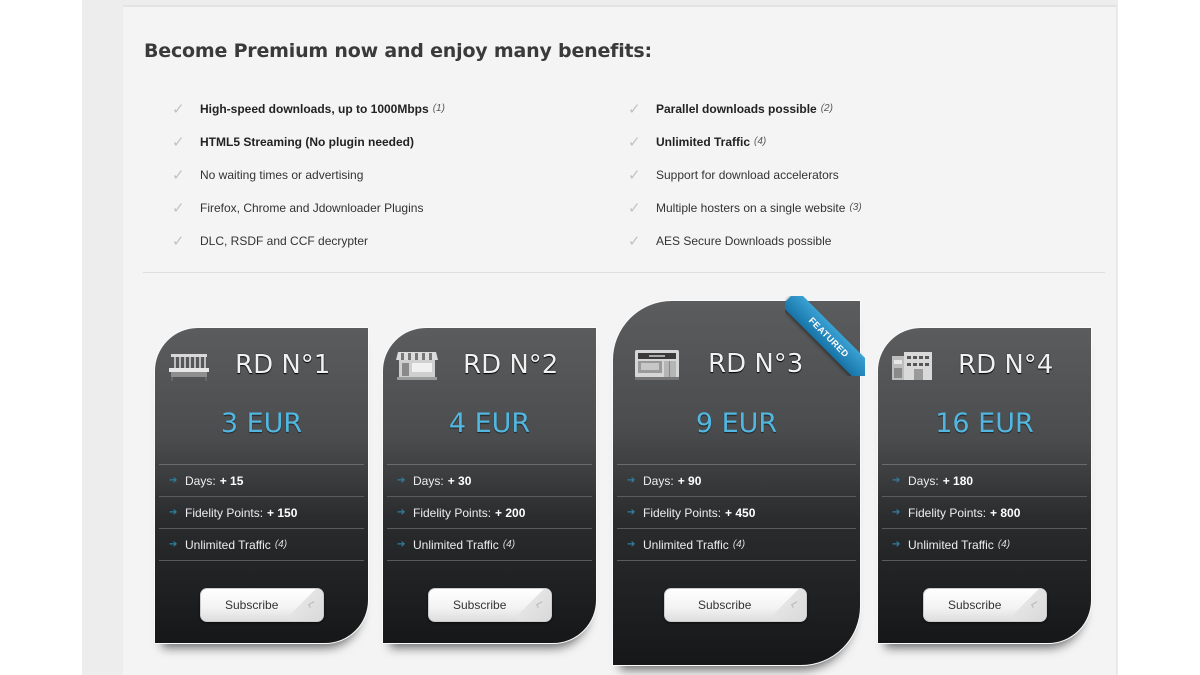 Image resolution: width=1200 pixels, height=675 pixels. I want to click on plan-header: RD N°2, so click(489, 365).